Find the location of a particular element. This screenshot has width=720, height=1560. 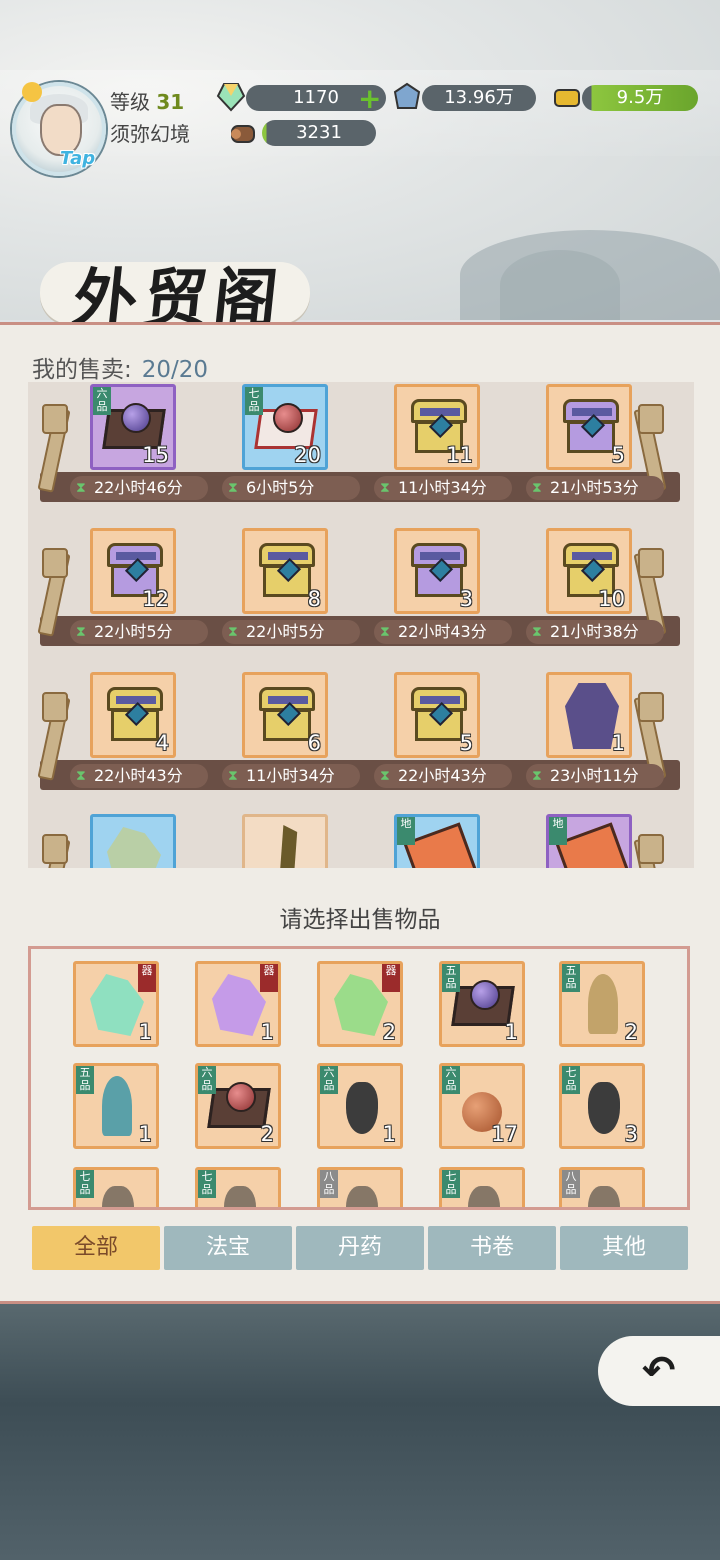

shelf-item: 8 is located at coordinates (285, 571).